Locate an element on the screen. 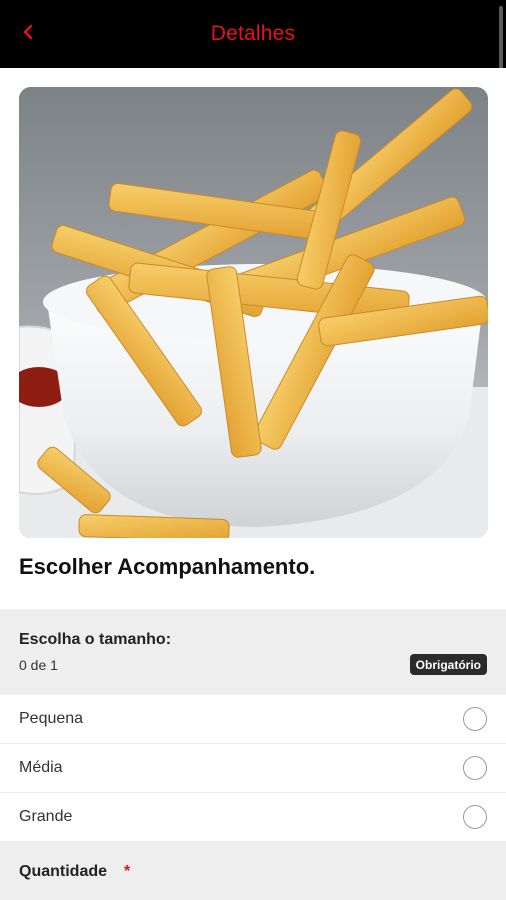  required-marker: * is located at coordinates (127, 871).